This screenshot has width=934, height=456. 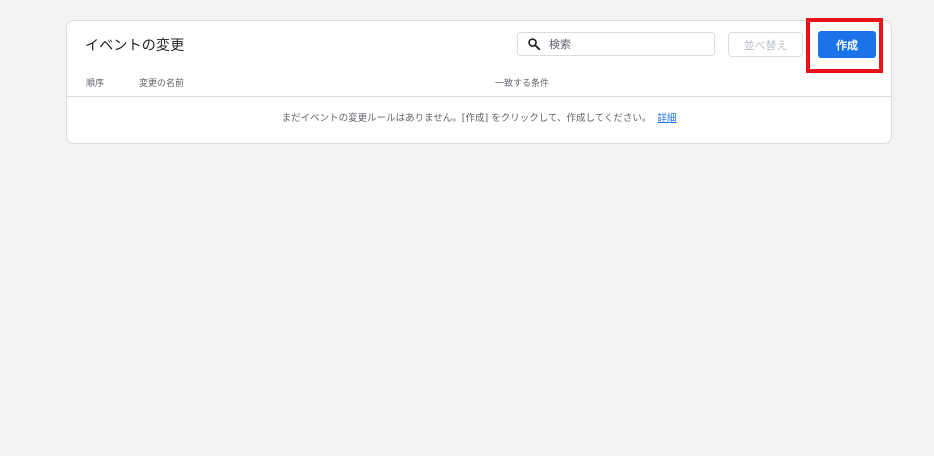 I want to click on details-link: 詳細, so click(x=666, y=118).